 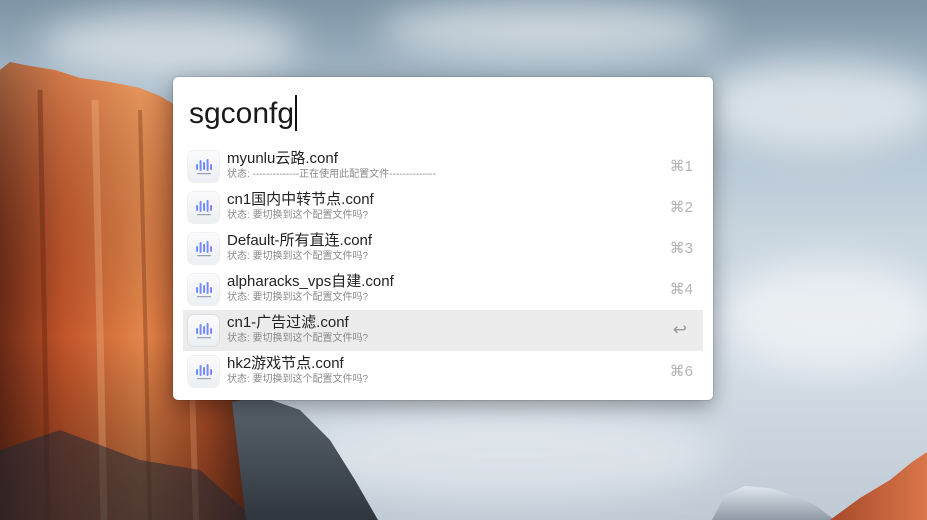 What do you see at coordinates (443, 207) in the screenshot?
I see `result-item: cn1国内中转节点.conf 状态: 要切换到这个配置文件吗? ⌘2` at bounding box center [443, 207].